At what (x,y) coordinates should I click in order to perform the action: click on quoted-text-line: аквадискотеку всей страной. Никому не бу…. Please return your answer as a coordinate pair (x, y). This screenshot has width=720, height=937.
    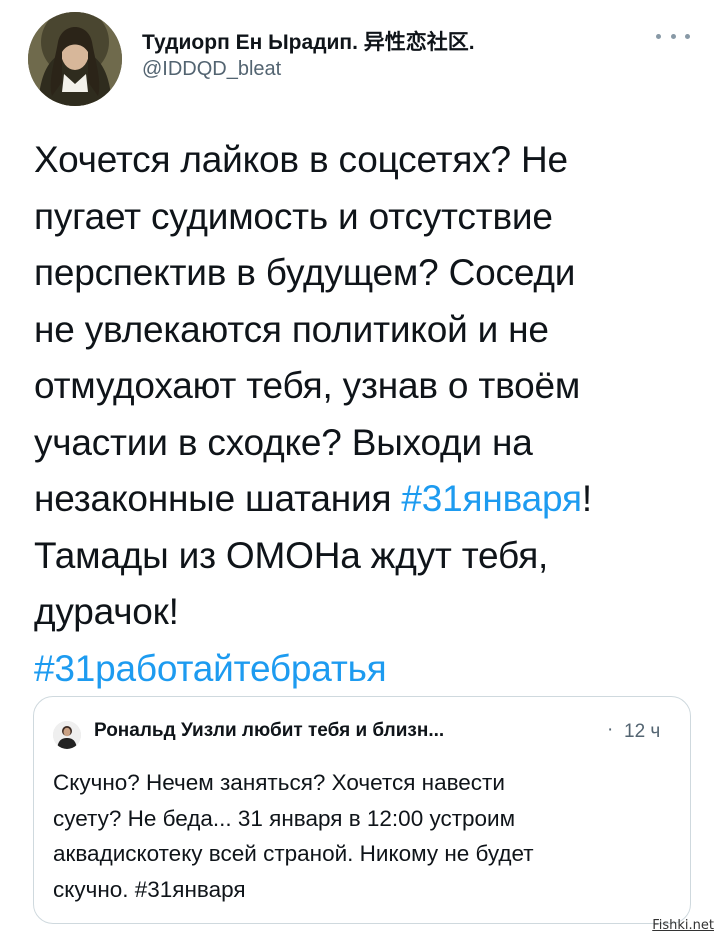
    Looking at the image, I should click on (293, 853).